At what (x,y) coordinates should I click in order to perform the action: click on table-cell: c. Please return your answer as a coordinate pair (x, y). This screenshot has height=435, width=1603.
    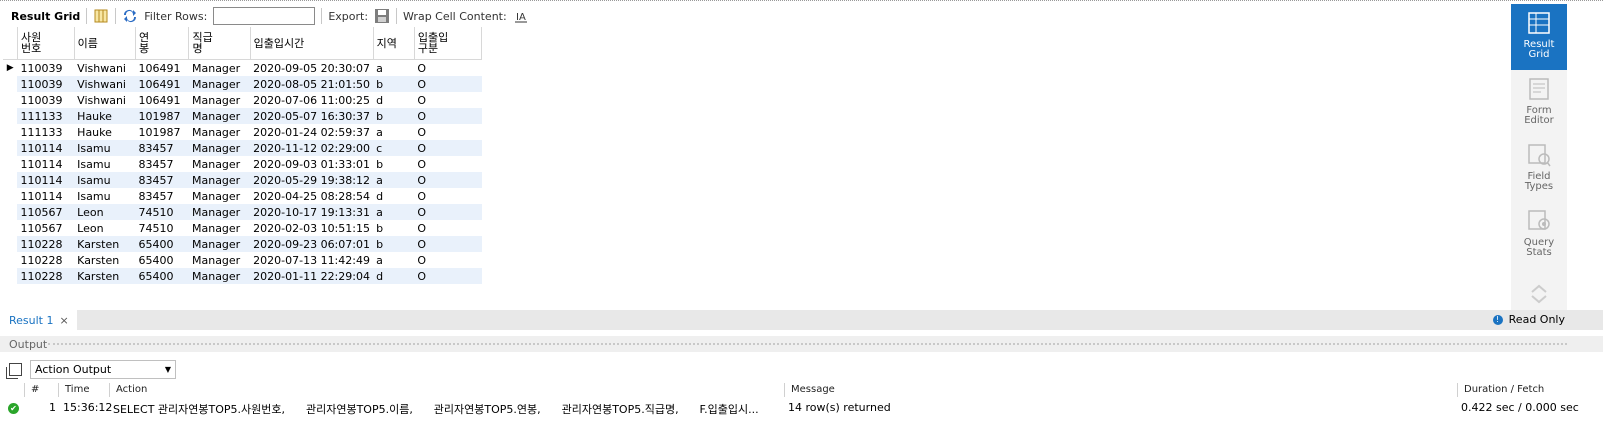
    Looking at the image, I should click on (394, 148).